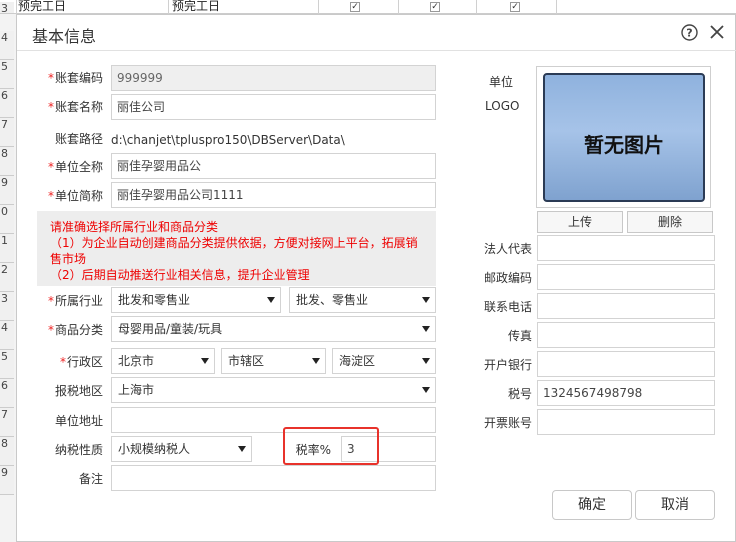 The width and height of the screenshot is (736, 542). What do you see at coordinates (273, 478) in the screenshot?
I see `remark-field` at bounding box center [273, 478].